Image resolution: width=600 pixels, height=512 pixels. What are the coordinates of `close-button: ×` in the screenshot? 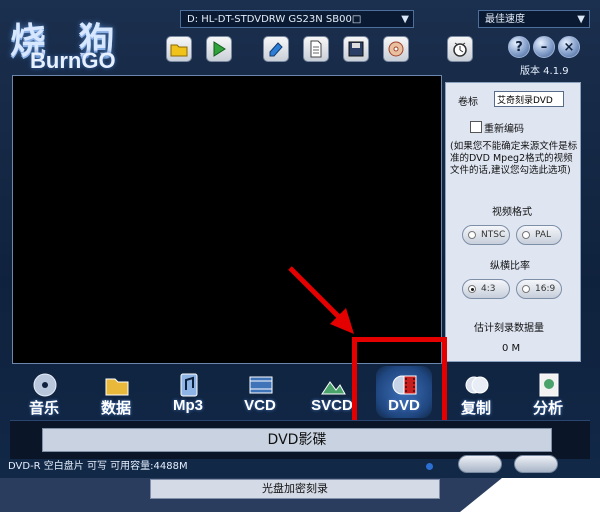 It's located at (569, 47).